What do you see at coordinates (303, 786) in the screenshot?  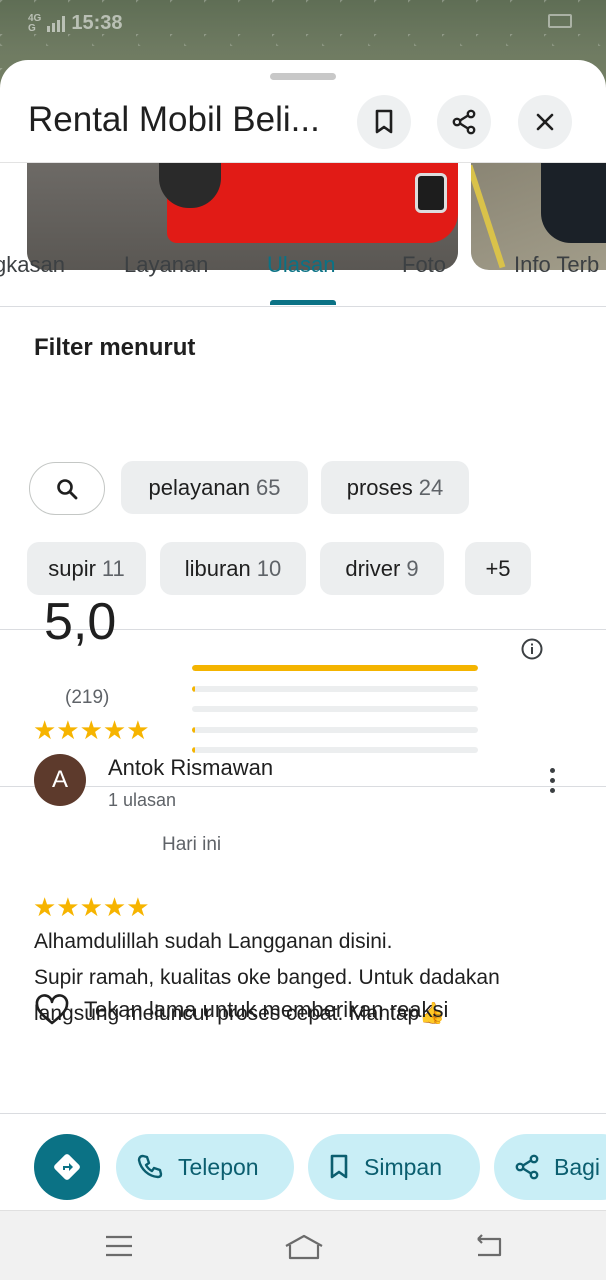 I see `section-divider` at bounding box center [303, 786].